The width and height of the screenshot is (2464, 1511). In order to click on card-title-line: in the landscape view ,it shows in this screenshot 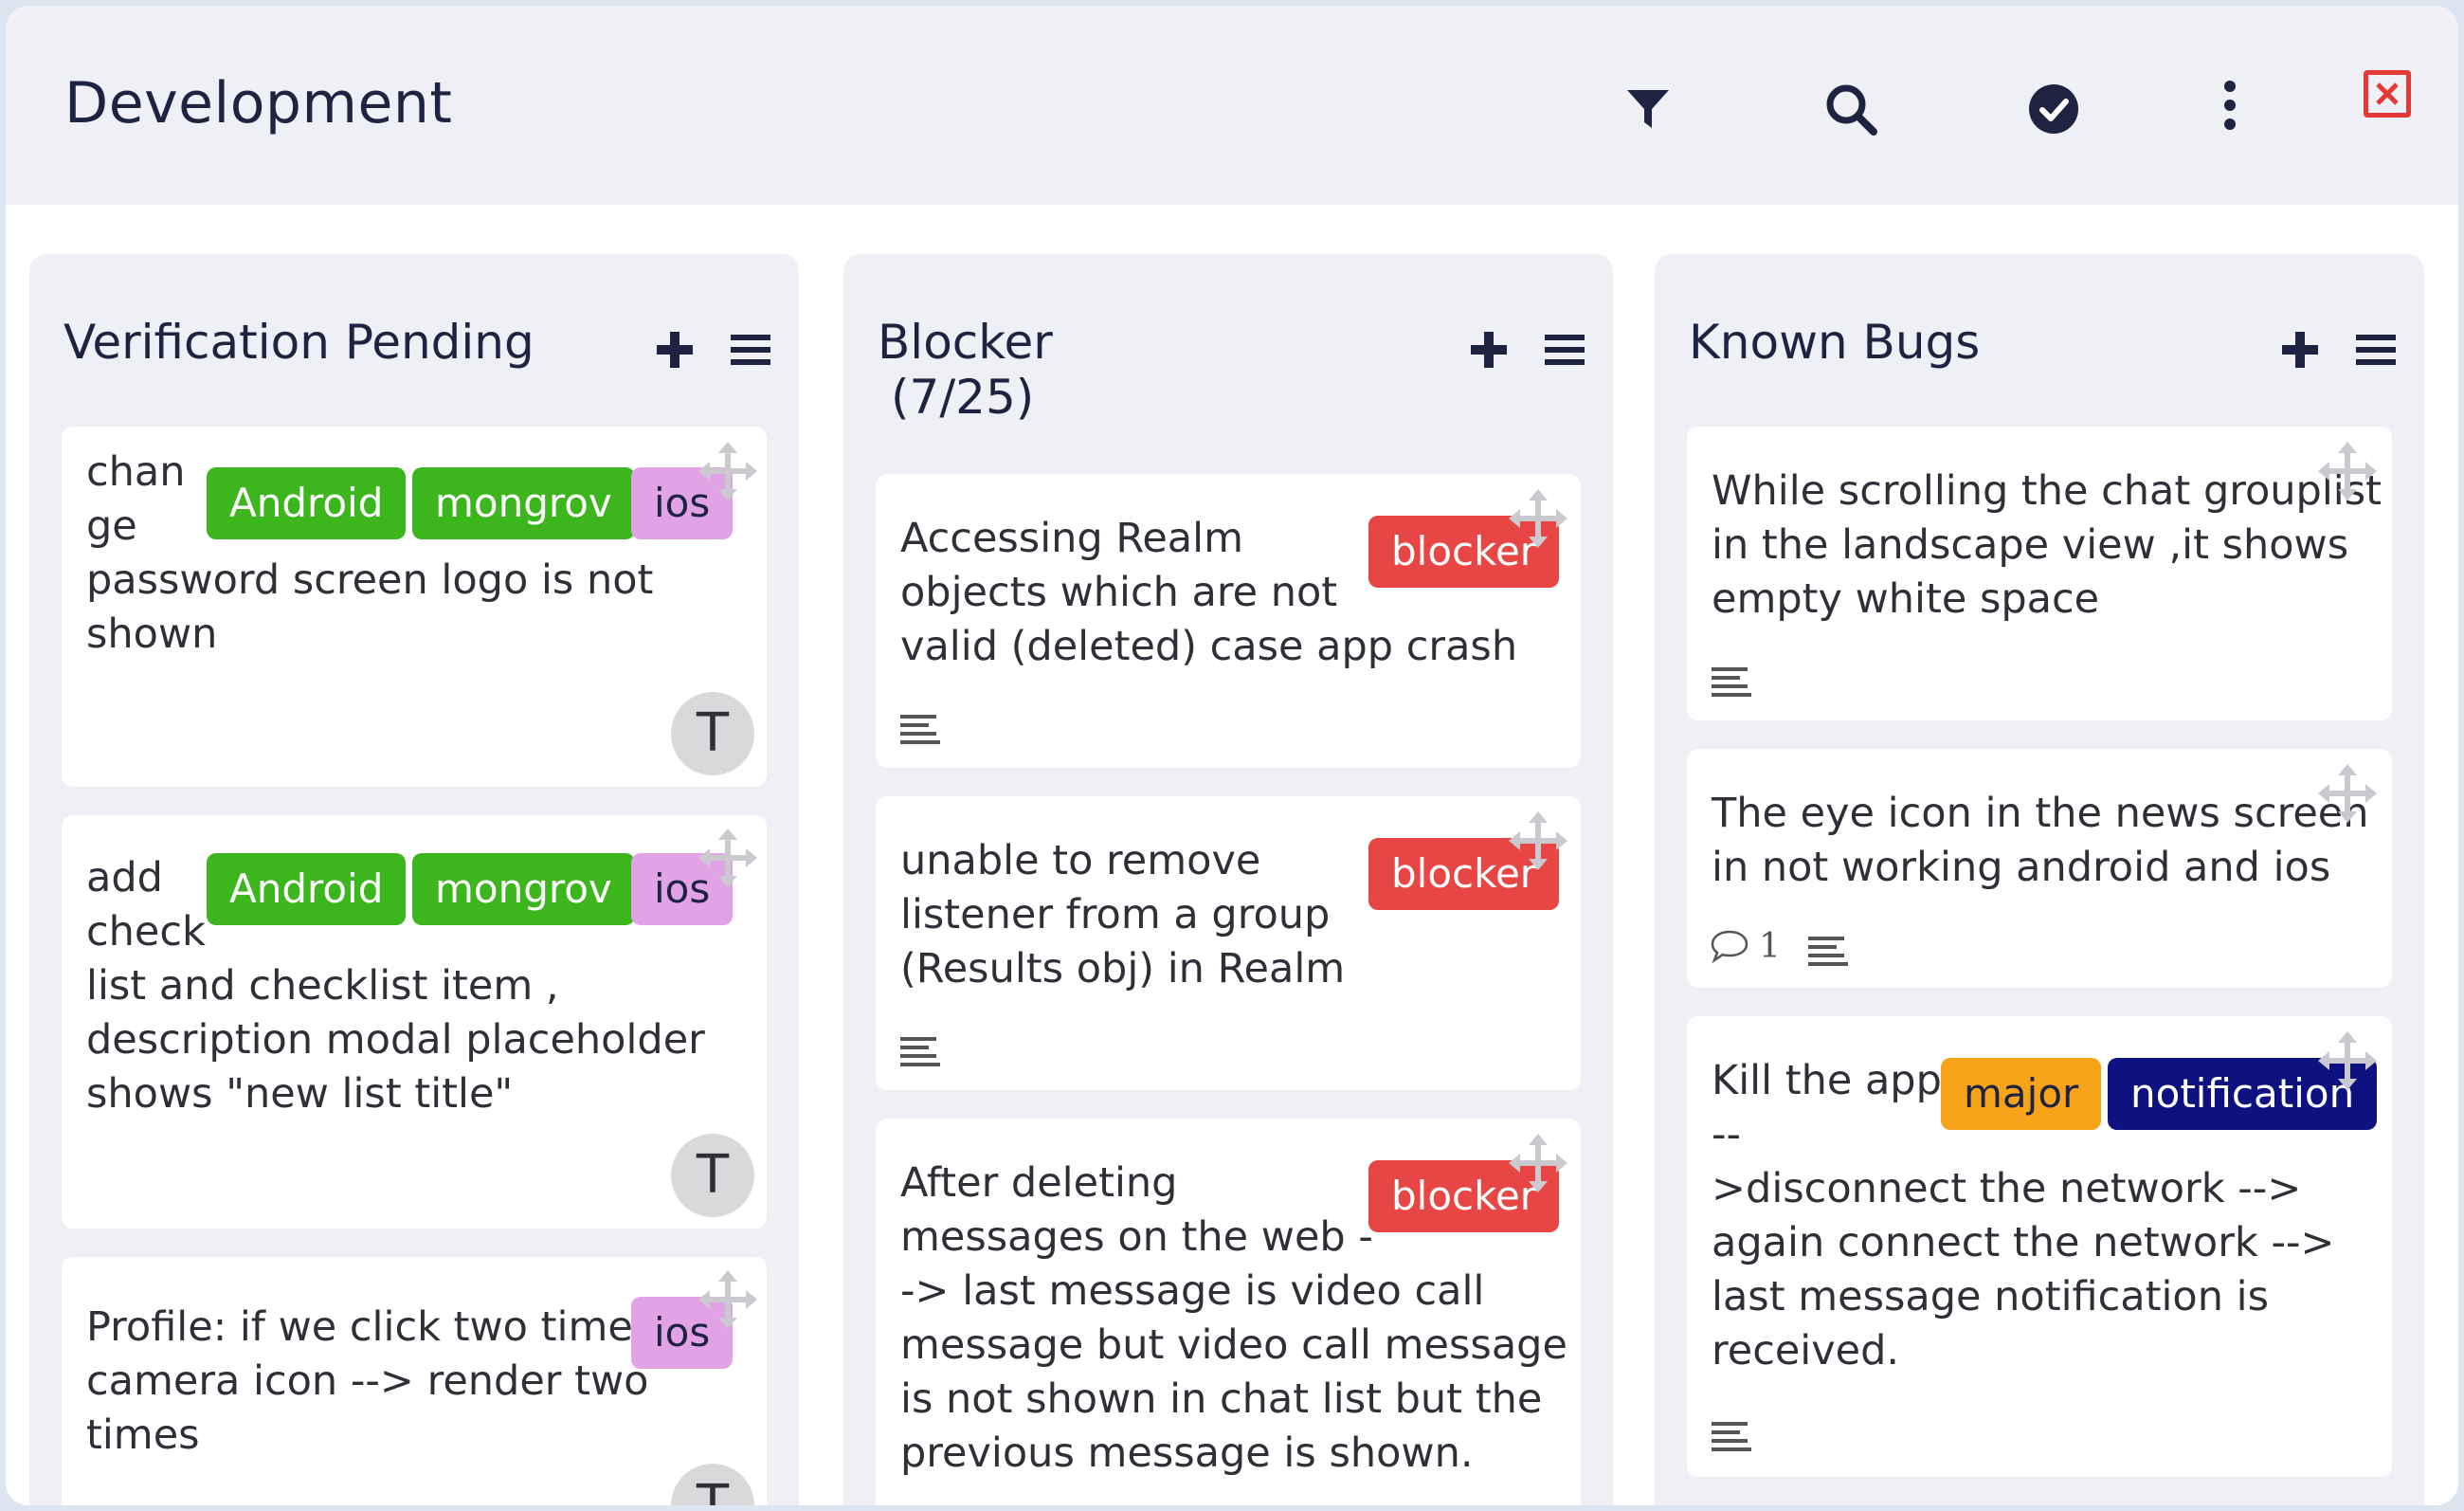, I will do `click(2031, 545)`.